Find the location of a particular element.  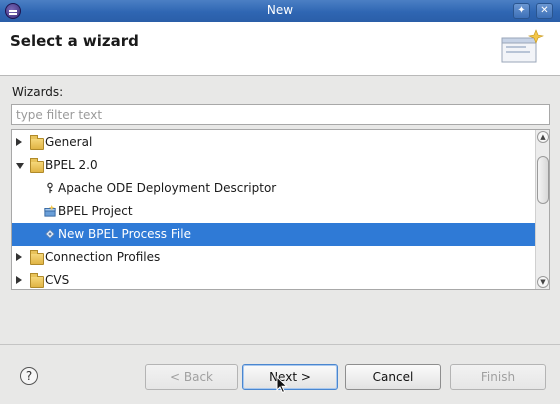

next-button: Next > is located at coordinates (290, 377).